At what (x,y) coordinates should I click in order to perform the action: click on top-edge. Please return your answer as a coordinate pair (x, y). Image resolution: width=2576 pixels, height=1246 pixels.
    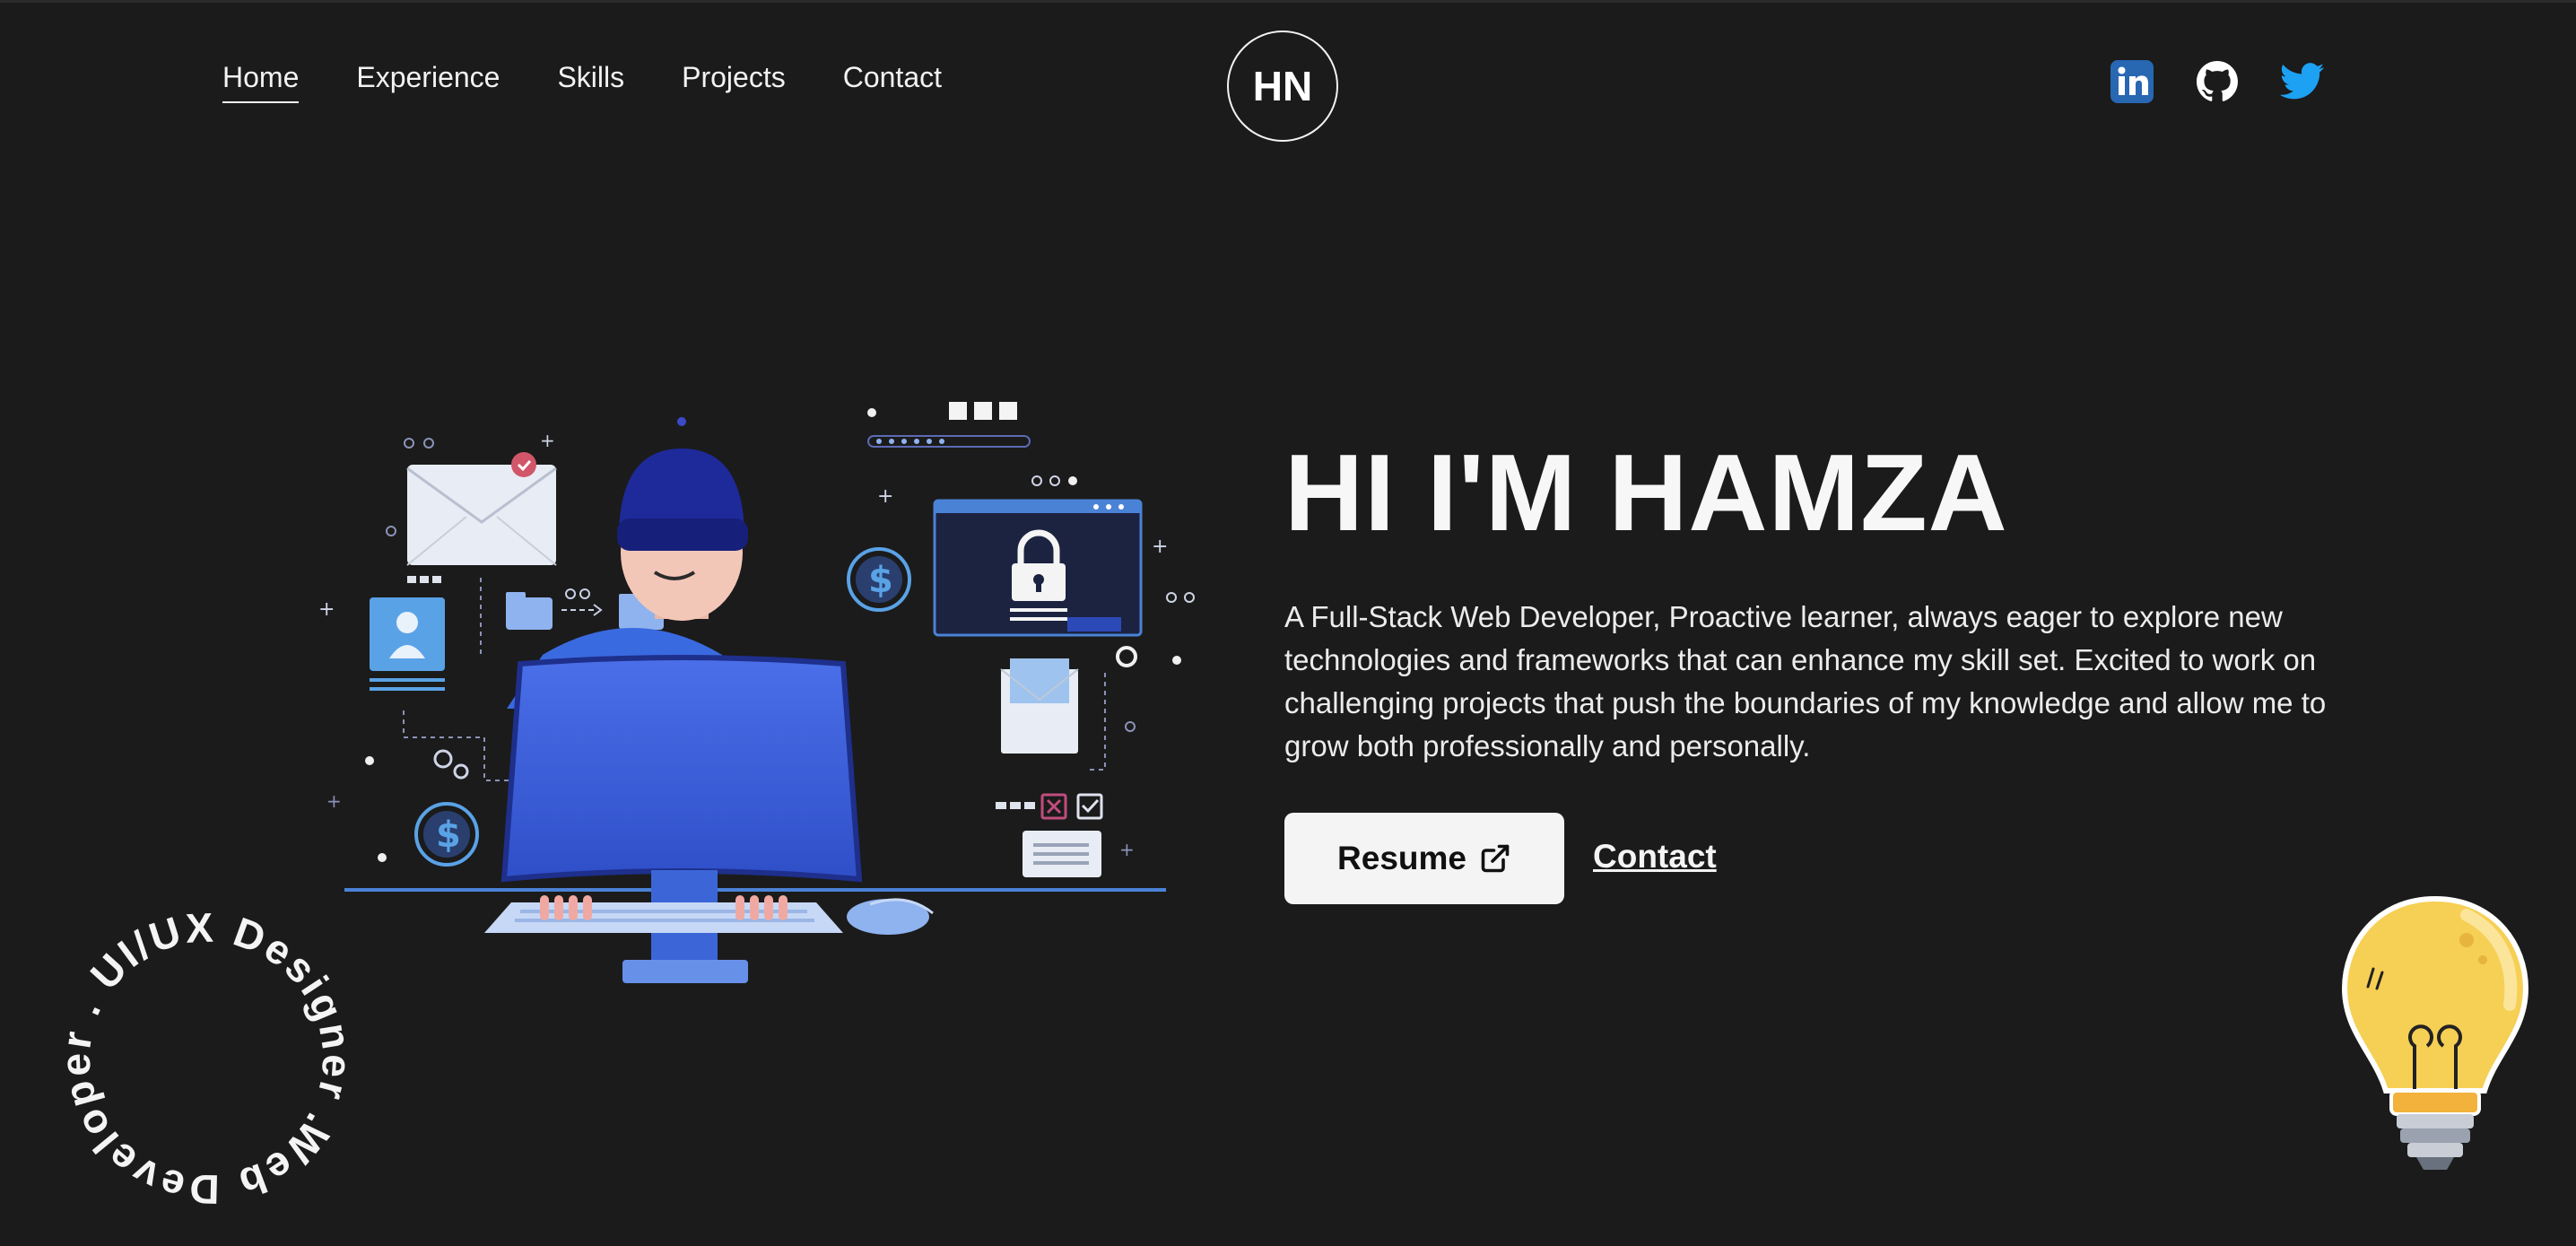
    Looking at the image, I should click on (1288, 1).